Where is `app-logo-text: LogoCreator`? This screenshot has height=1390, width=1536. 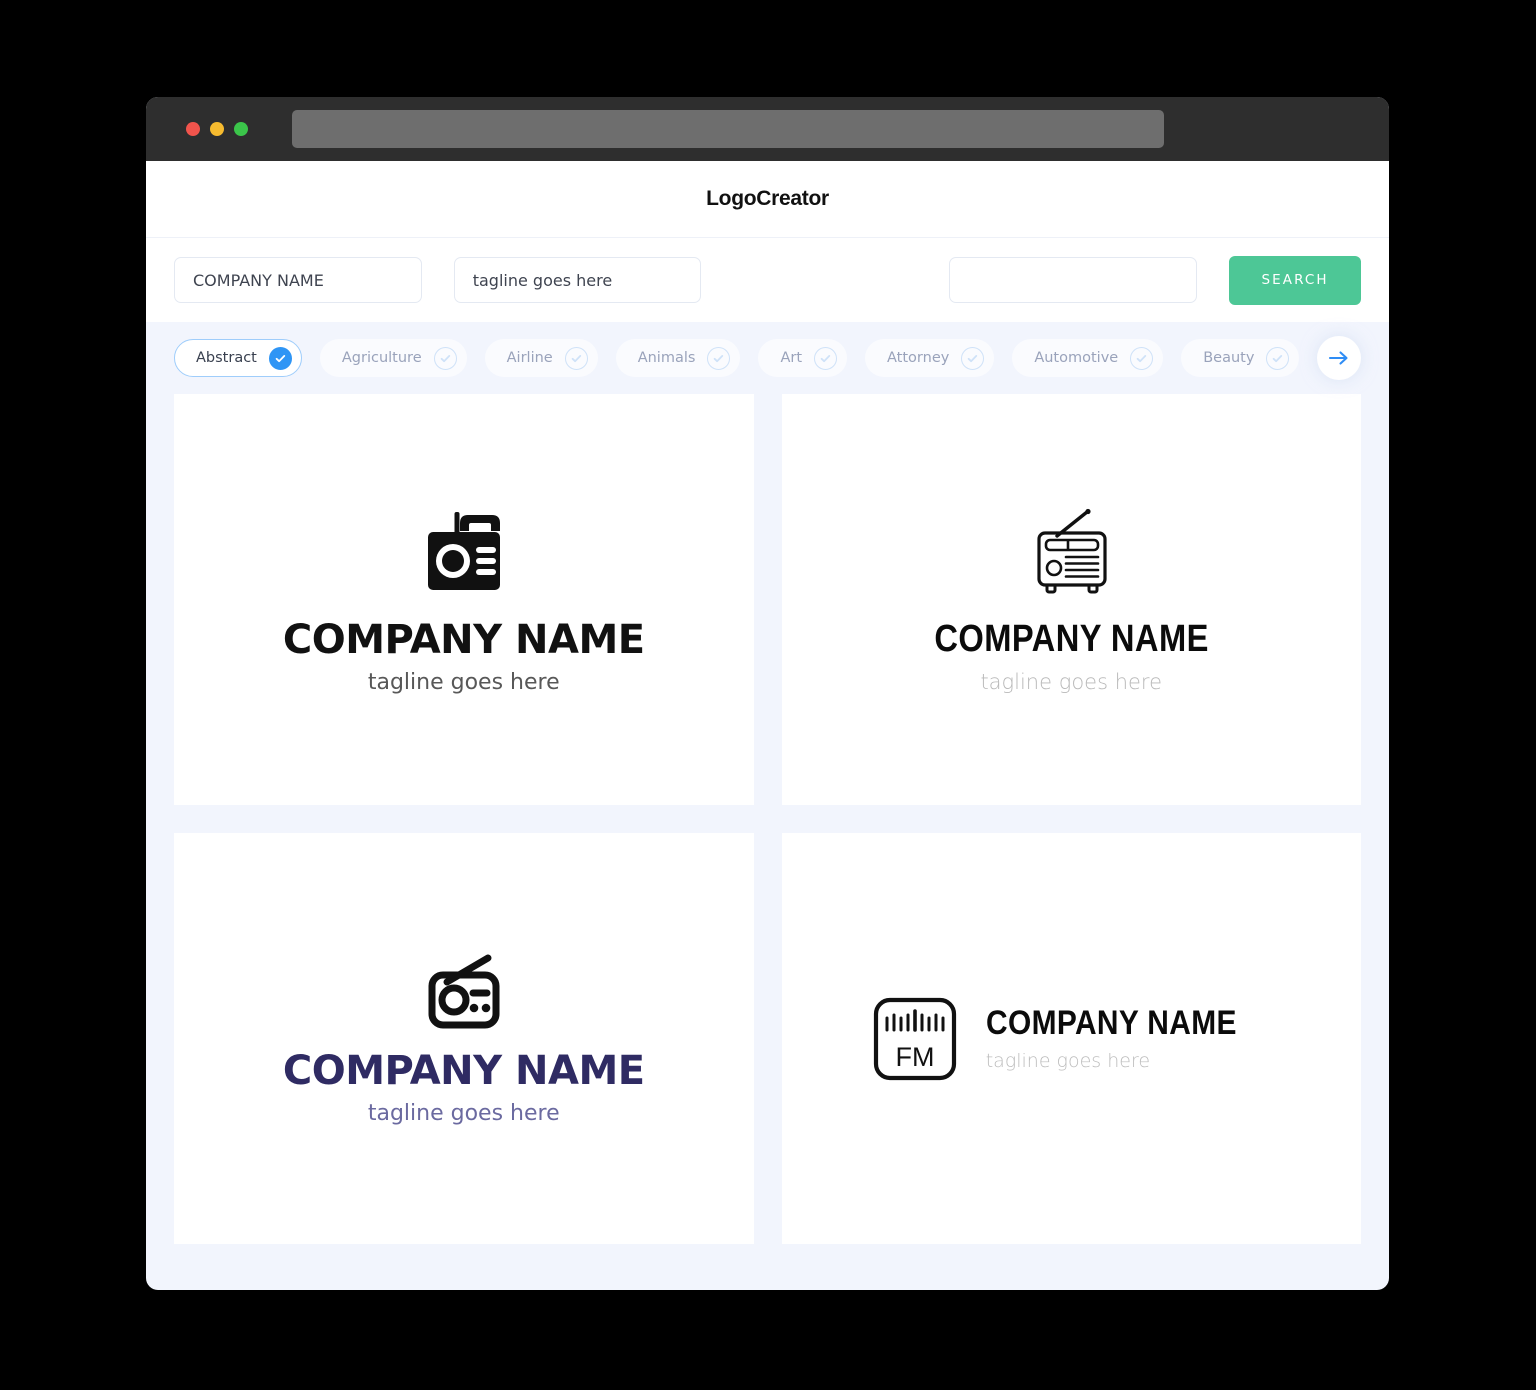 app-logo-text: LogoCreator is located at coordinates (767, 198).